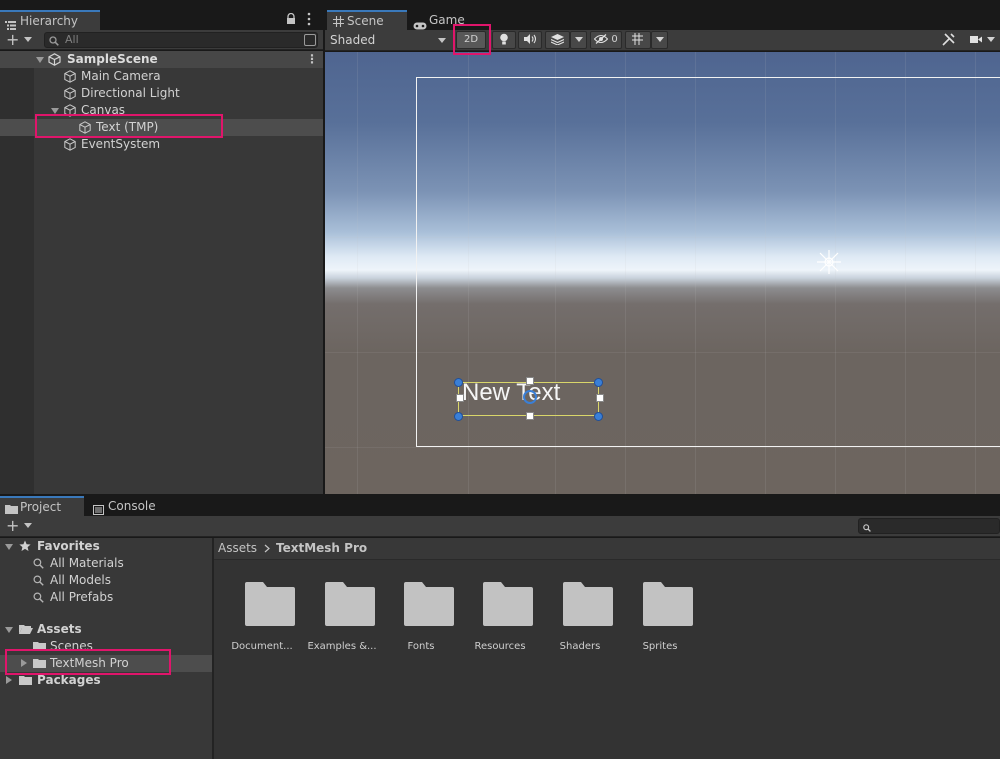 The image size is (1000, 759). I want to click on tab-console-label: Console, so click(132, 506).